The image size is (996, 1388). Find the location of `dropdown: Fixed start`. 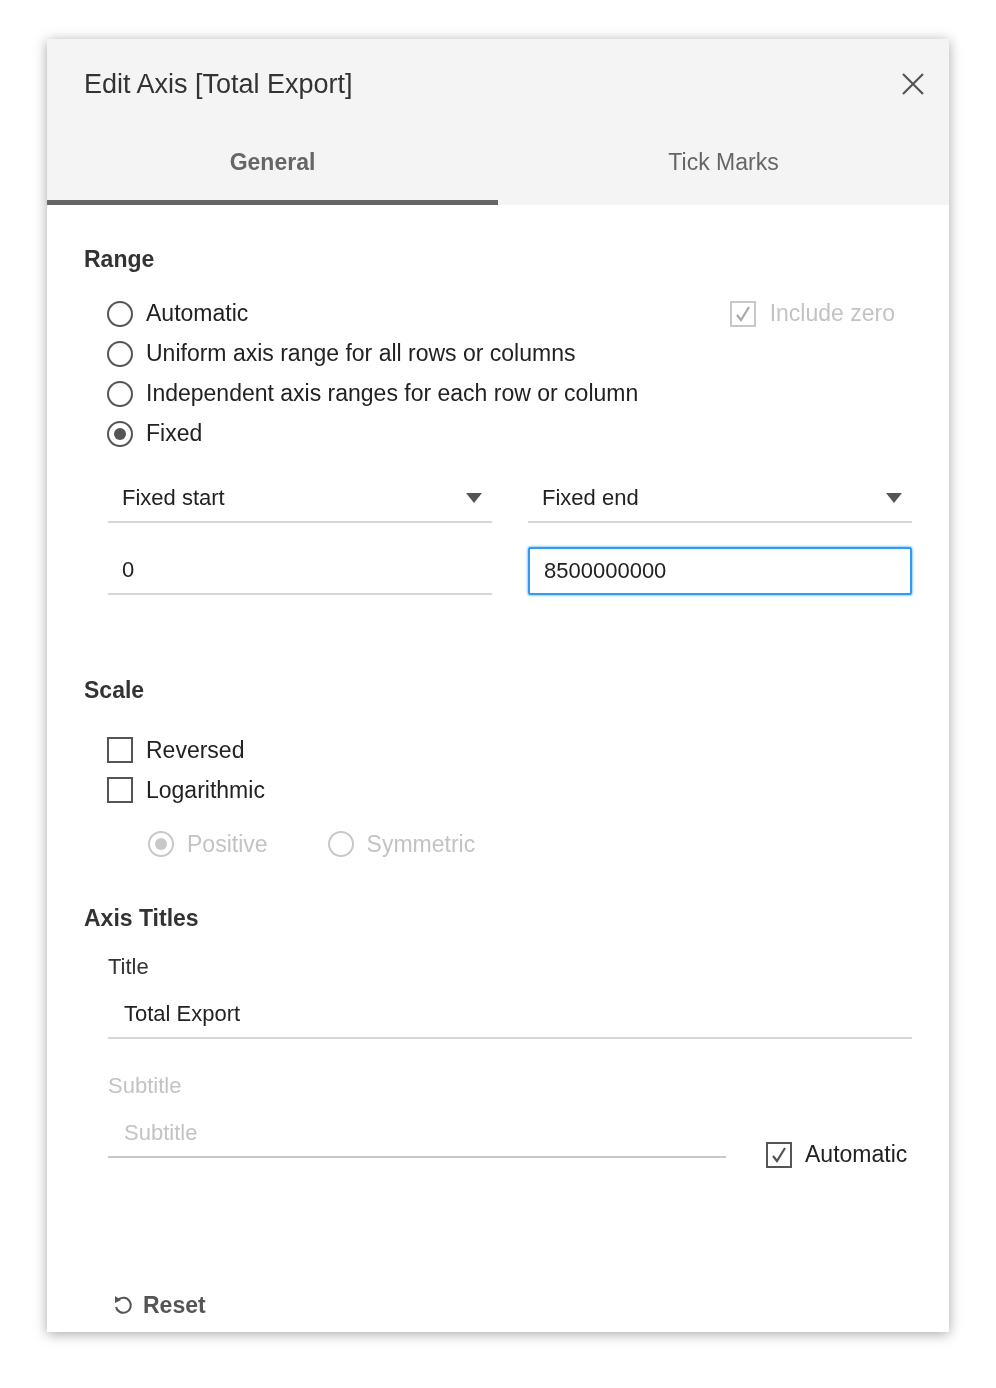

dropdown: Fixed start is located at coordinates (300, 498).